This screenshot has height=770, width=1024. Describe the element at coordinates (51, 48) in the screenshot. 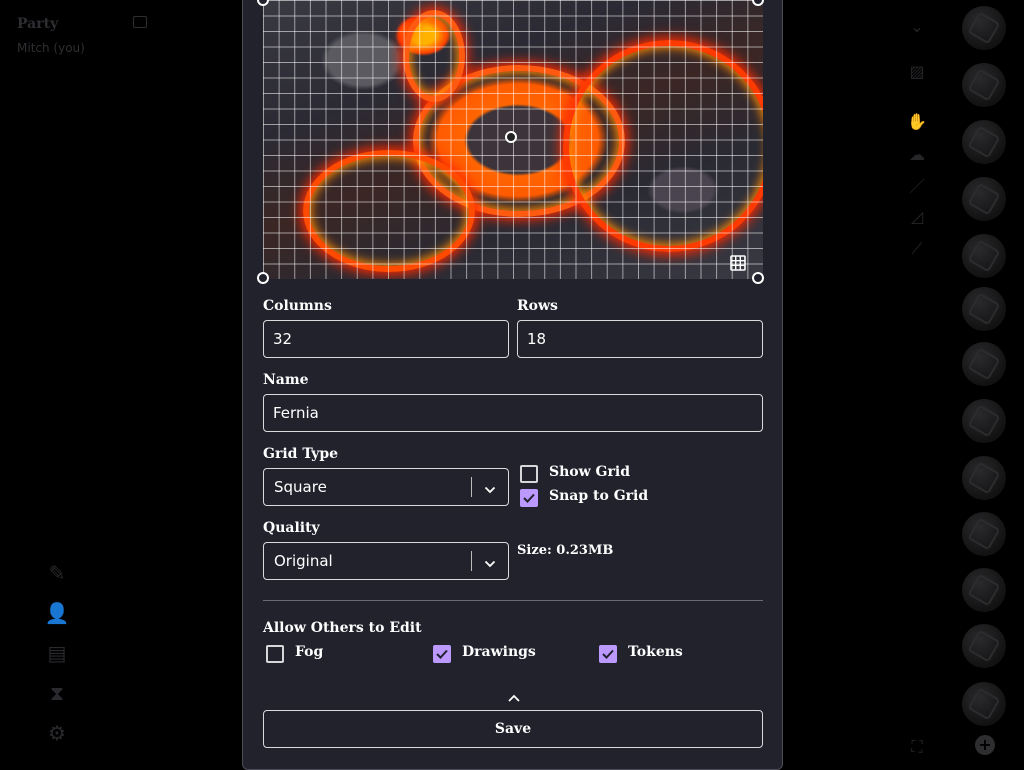

I see `party-player: Mitch (you)` at that location.